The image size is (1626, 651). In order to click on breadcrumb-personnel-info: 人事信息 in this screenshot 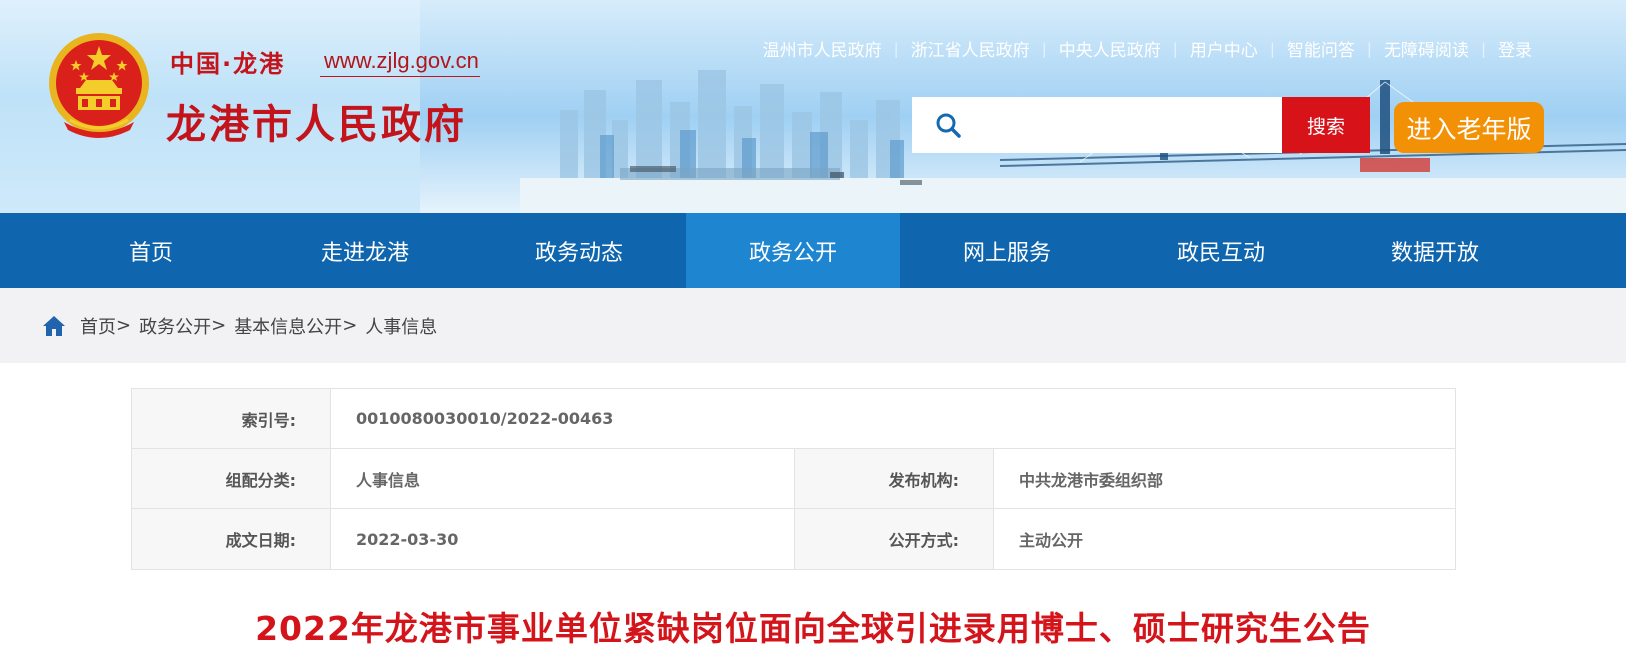, I will do `click(401, 326)`.